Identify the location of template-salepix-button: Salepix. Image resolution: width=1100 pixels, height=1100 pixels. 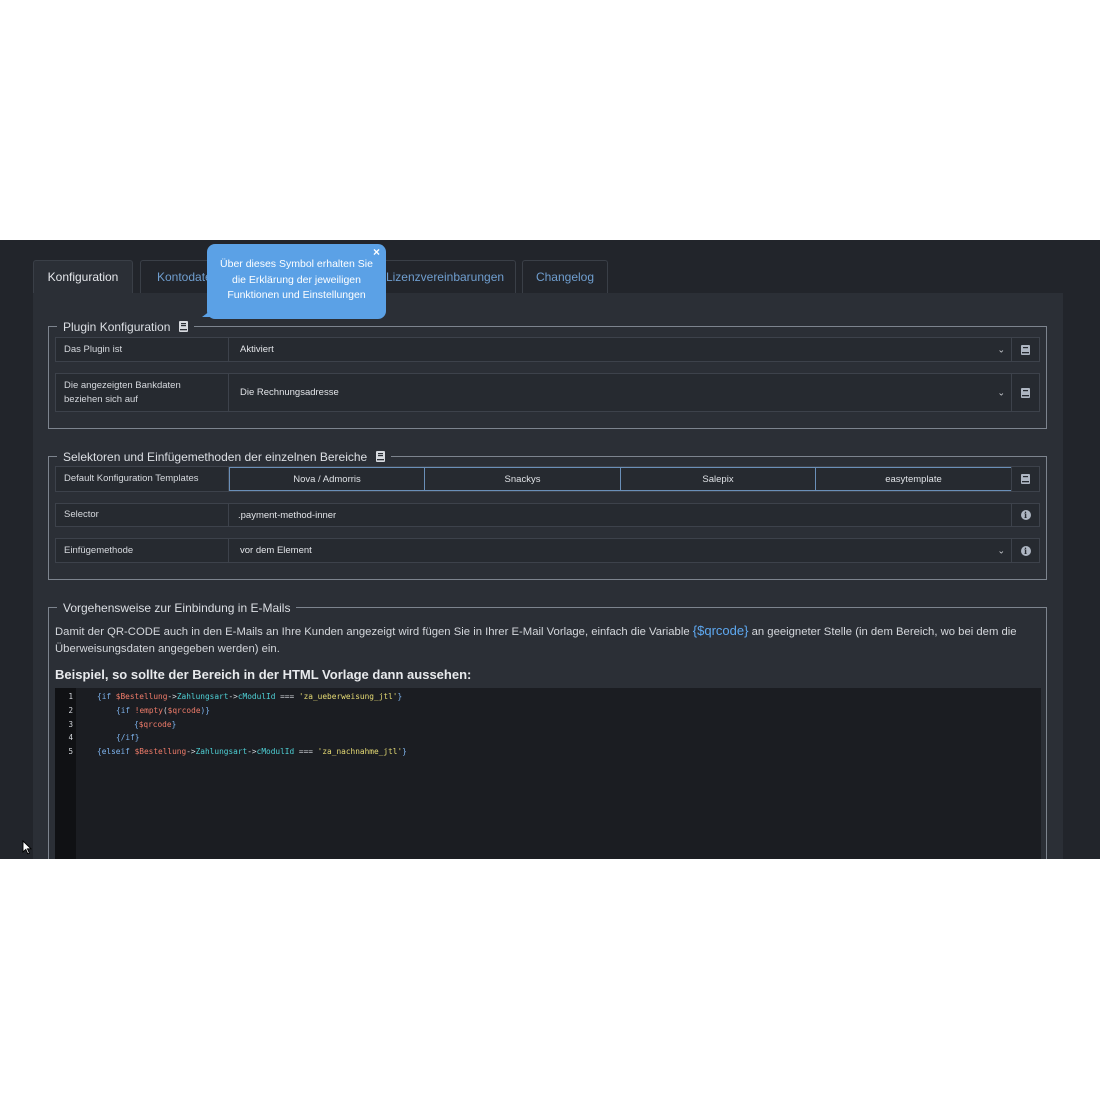
(718, 479).